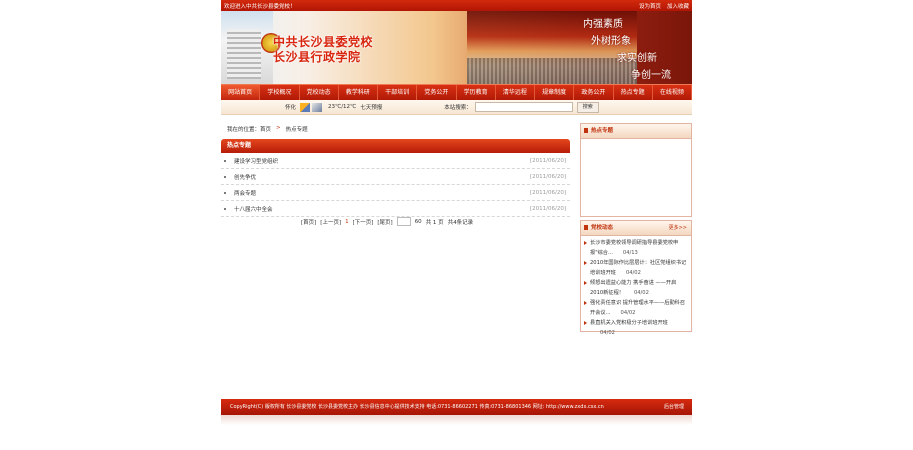 The image size is (913, 450). What do you see at coordinates (594, 92) in the screenshot?
I see `nav-item-government-affairs: 政务公开` at bounding box center [594, 92].